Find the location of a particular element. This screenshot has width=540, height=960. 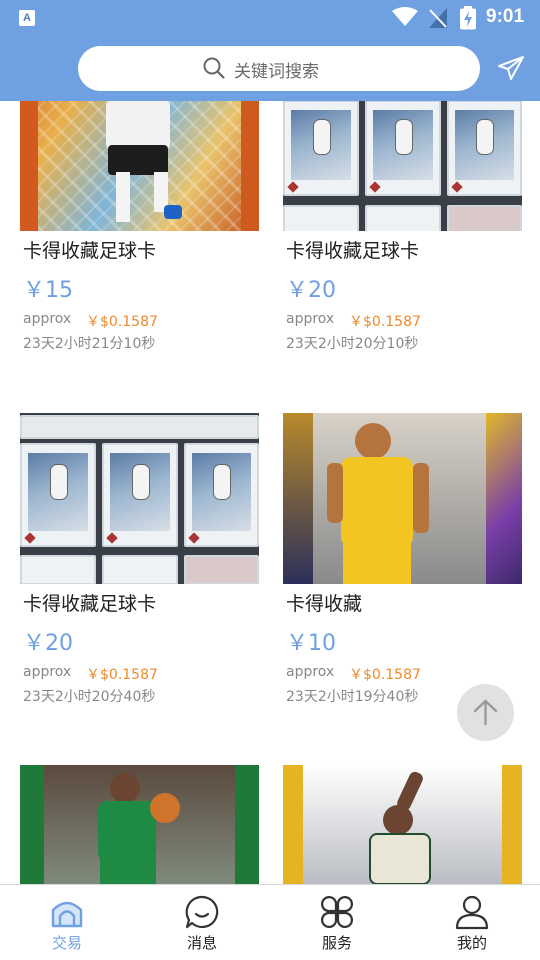

nav-label-trade: 交易 is located at coordinates (66, 943).